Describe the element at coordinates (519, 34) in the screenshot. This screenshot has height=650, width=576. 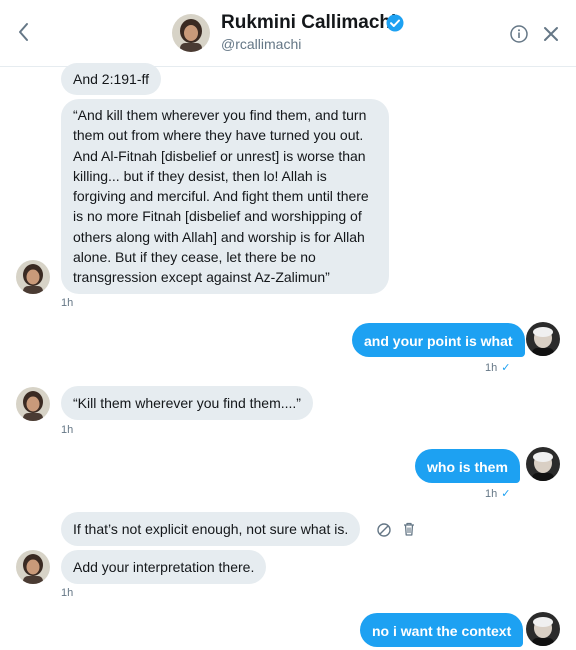
I see `info-icon` at that location.